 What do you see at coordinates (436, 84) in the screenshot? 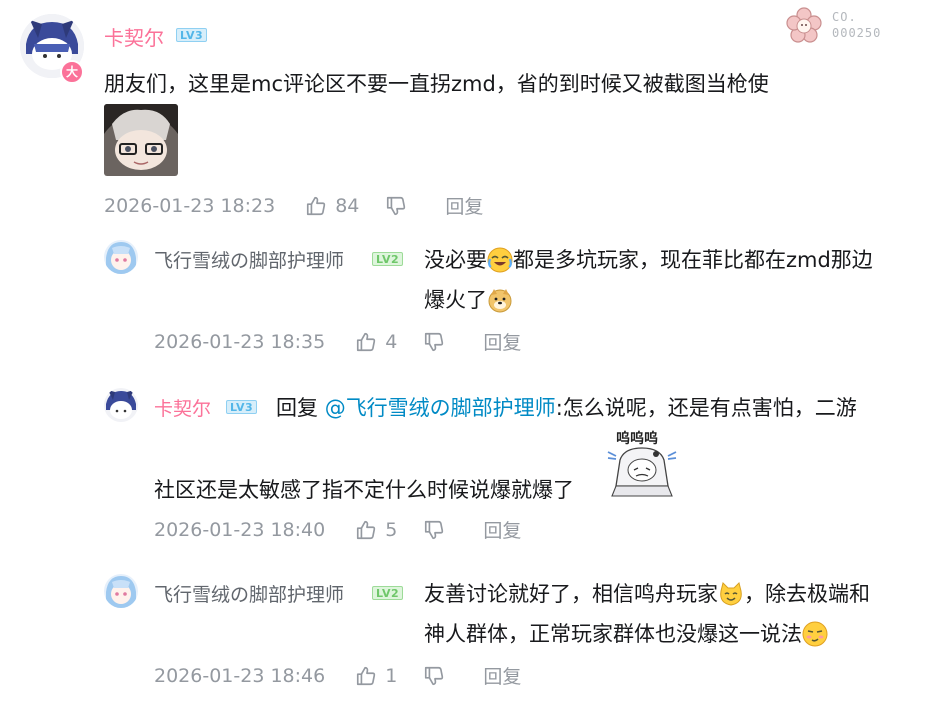
I see `comment-content: 朋友们，这里是mc评论区不要一直拐zmd，省的到时候又被截图当枪使` at bounding box center [436, 84].